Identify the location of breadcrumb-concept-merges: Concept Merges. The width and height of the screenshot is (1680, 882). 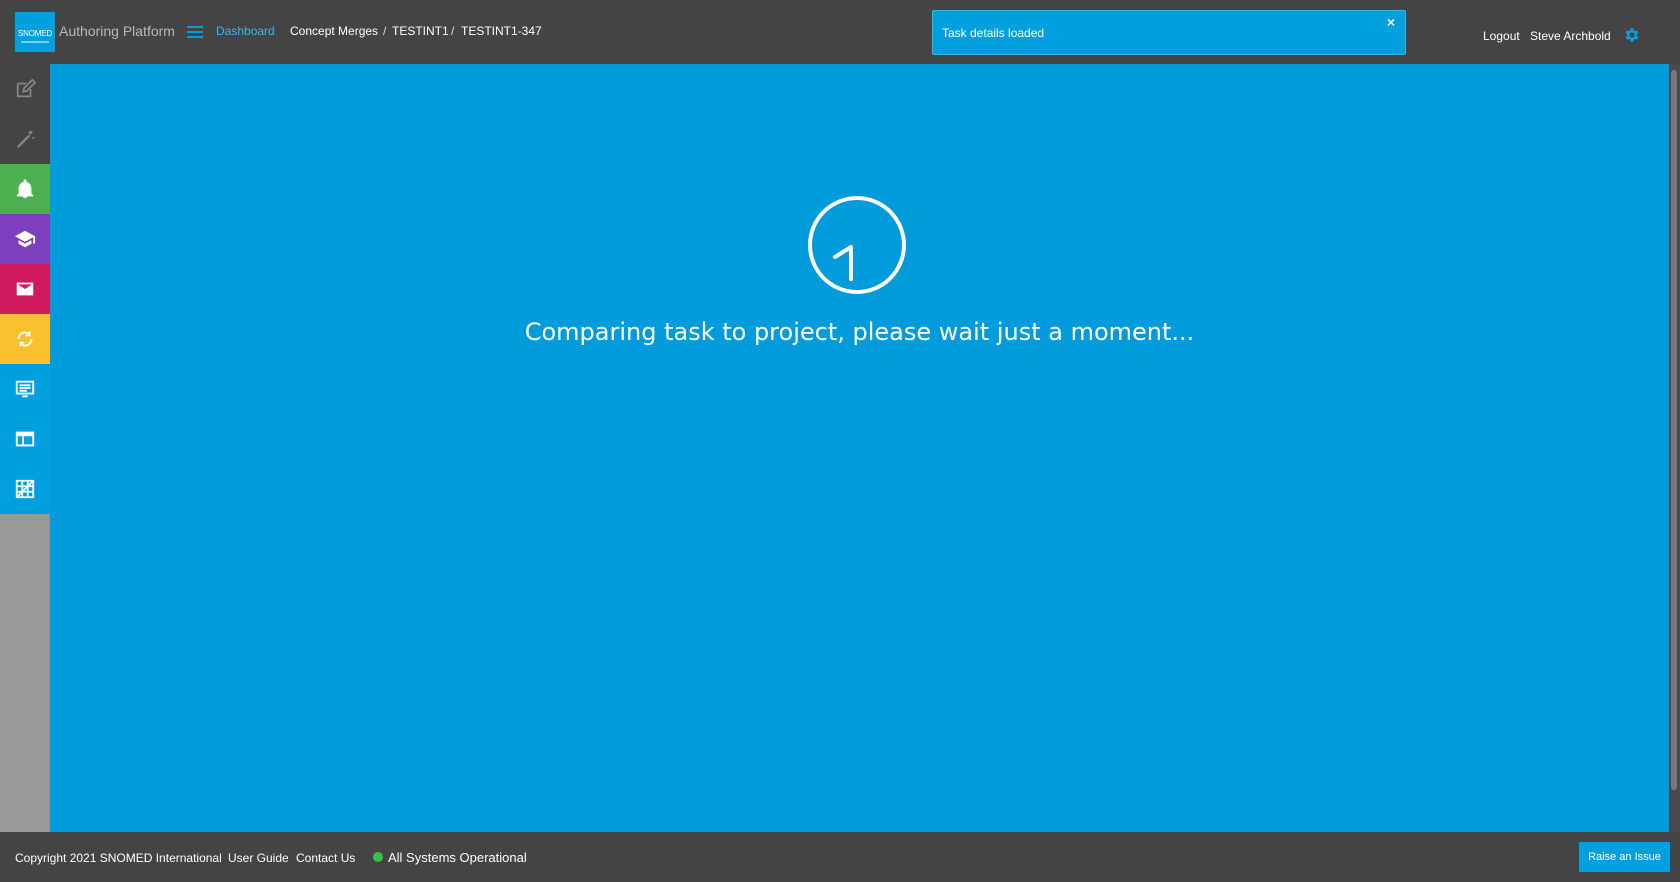
(334, 31).